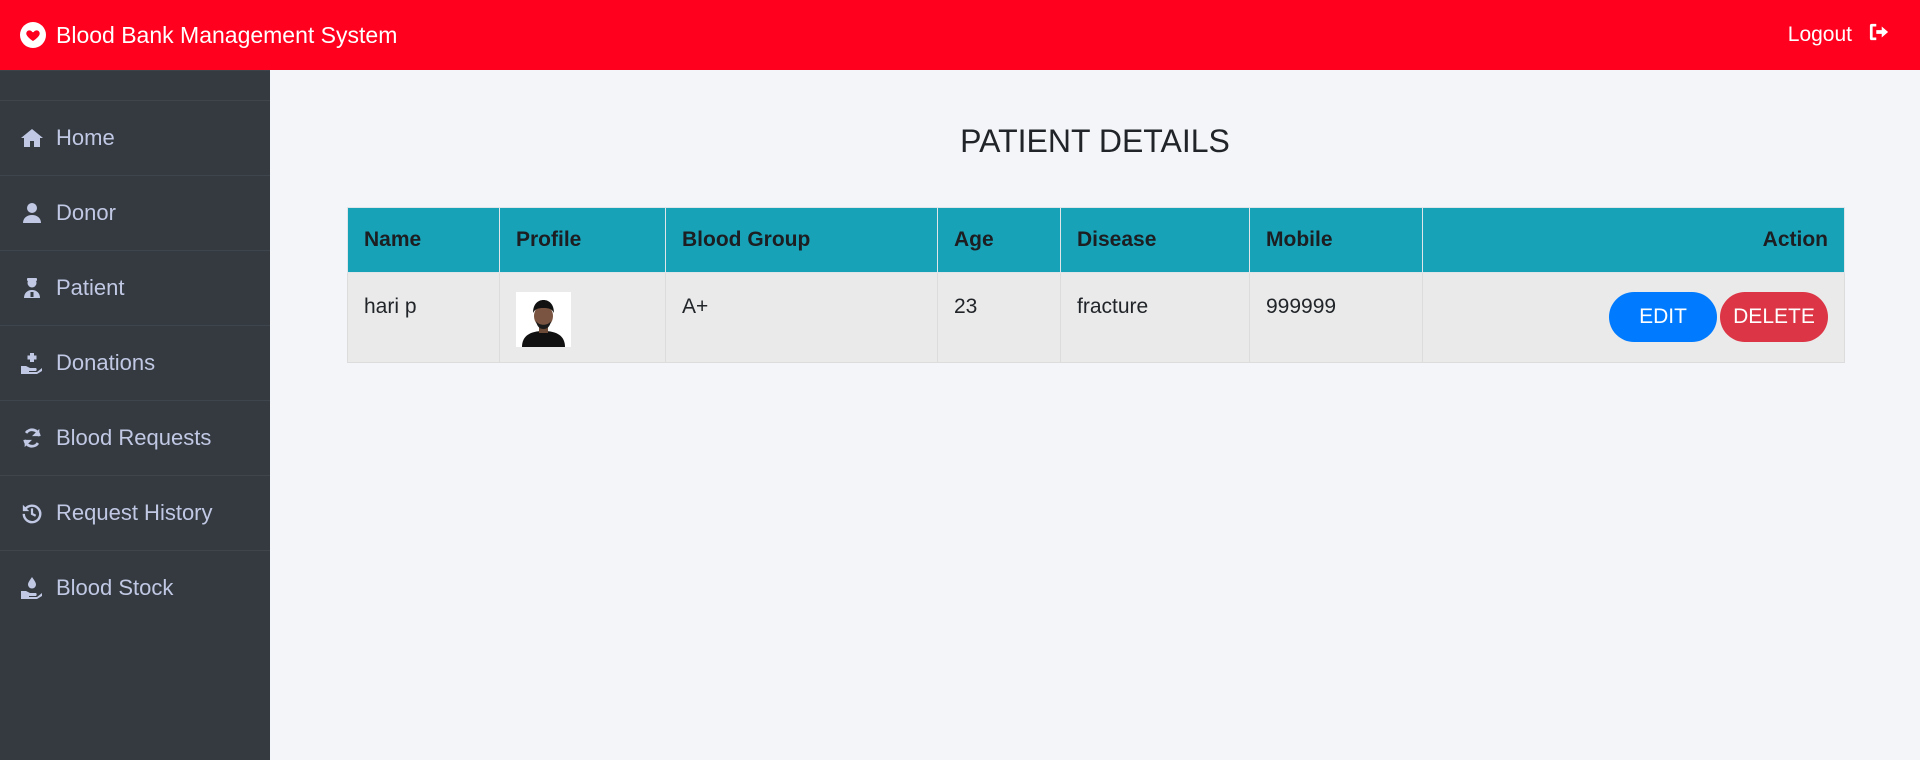 The height and width of the screenshot is (760, 1920). What do you see at coordinates (1095, 141) in the screenshot?
I see `page-title: PATIENT DETAILS` at bounding box center [1095, 141].